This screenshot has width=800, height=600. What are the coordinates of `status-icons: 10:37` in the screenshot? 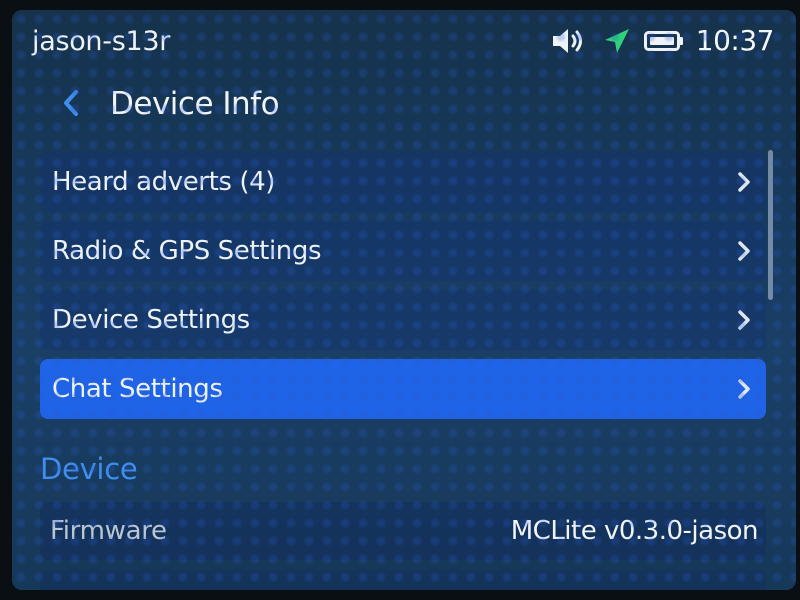 It's located at (662, 40).